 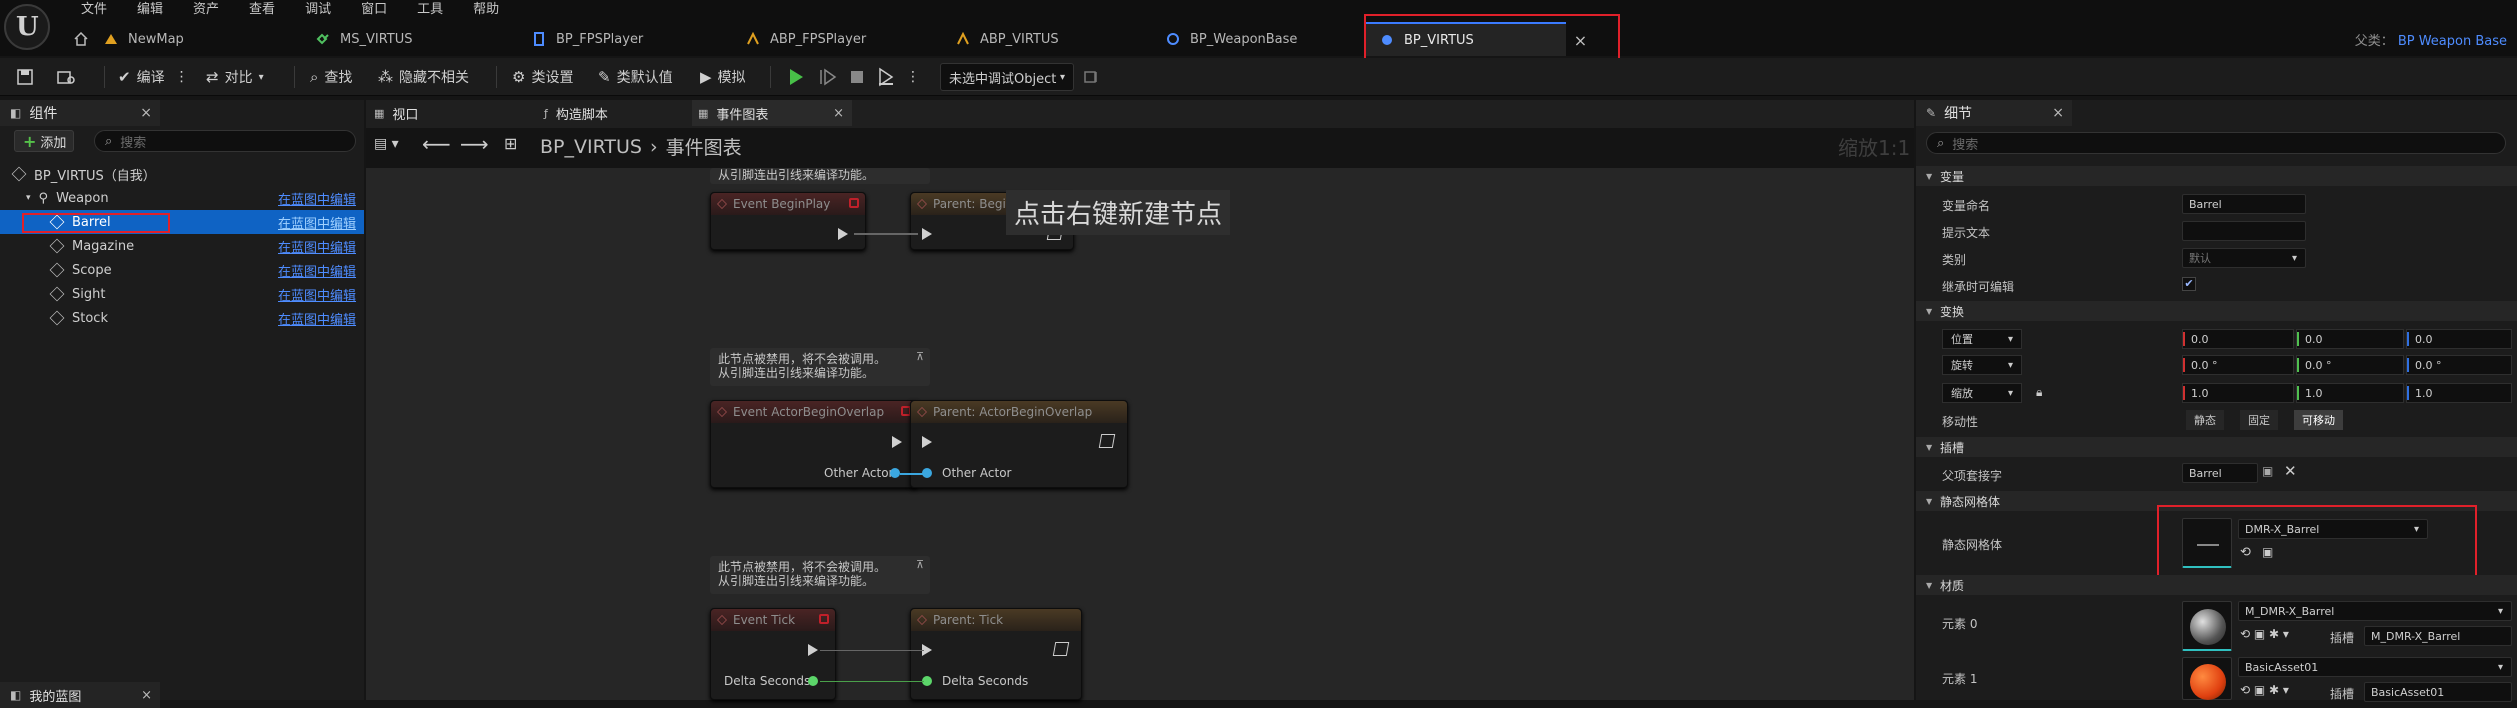 What do you see at coordinates (460, 113) in the screenshot?
I see `tab-viewport: ▦ 视口` at bounding box center [460, 113].